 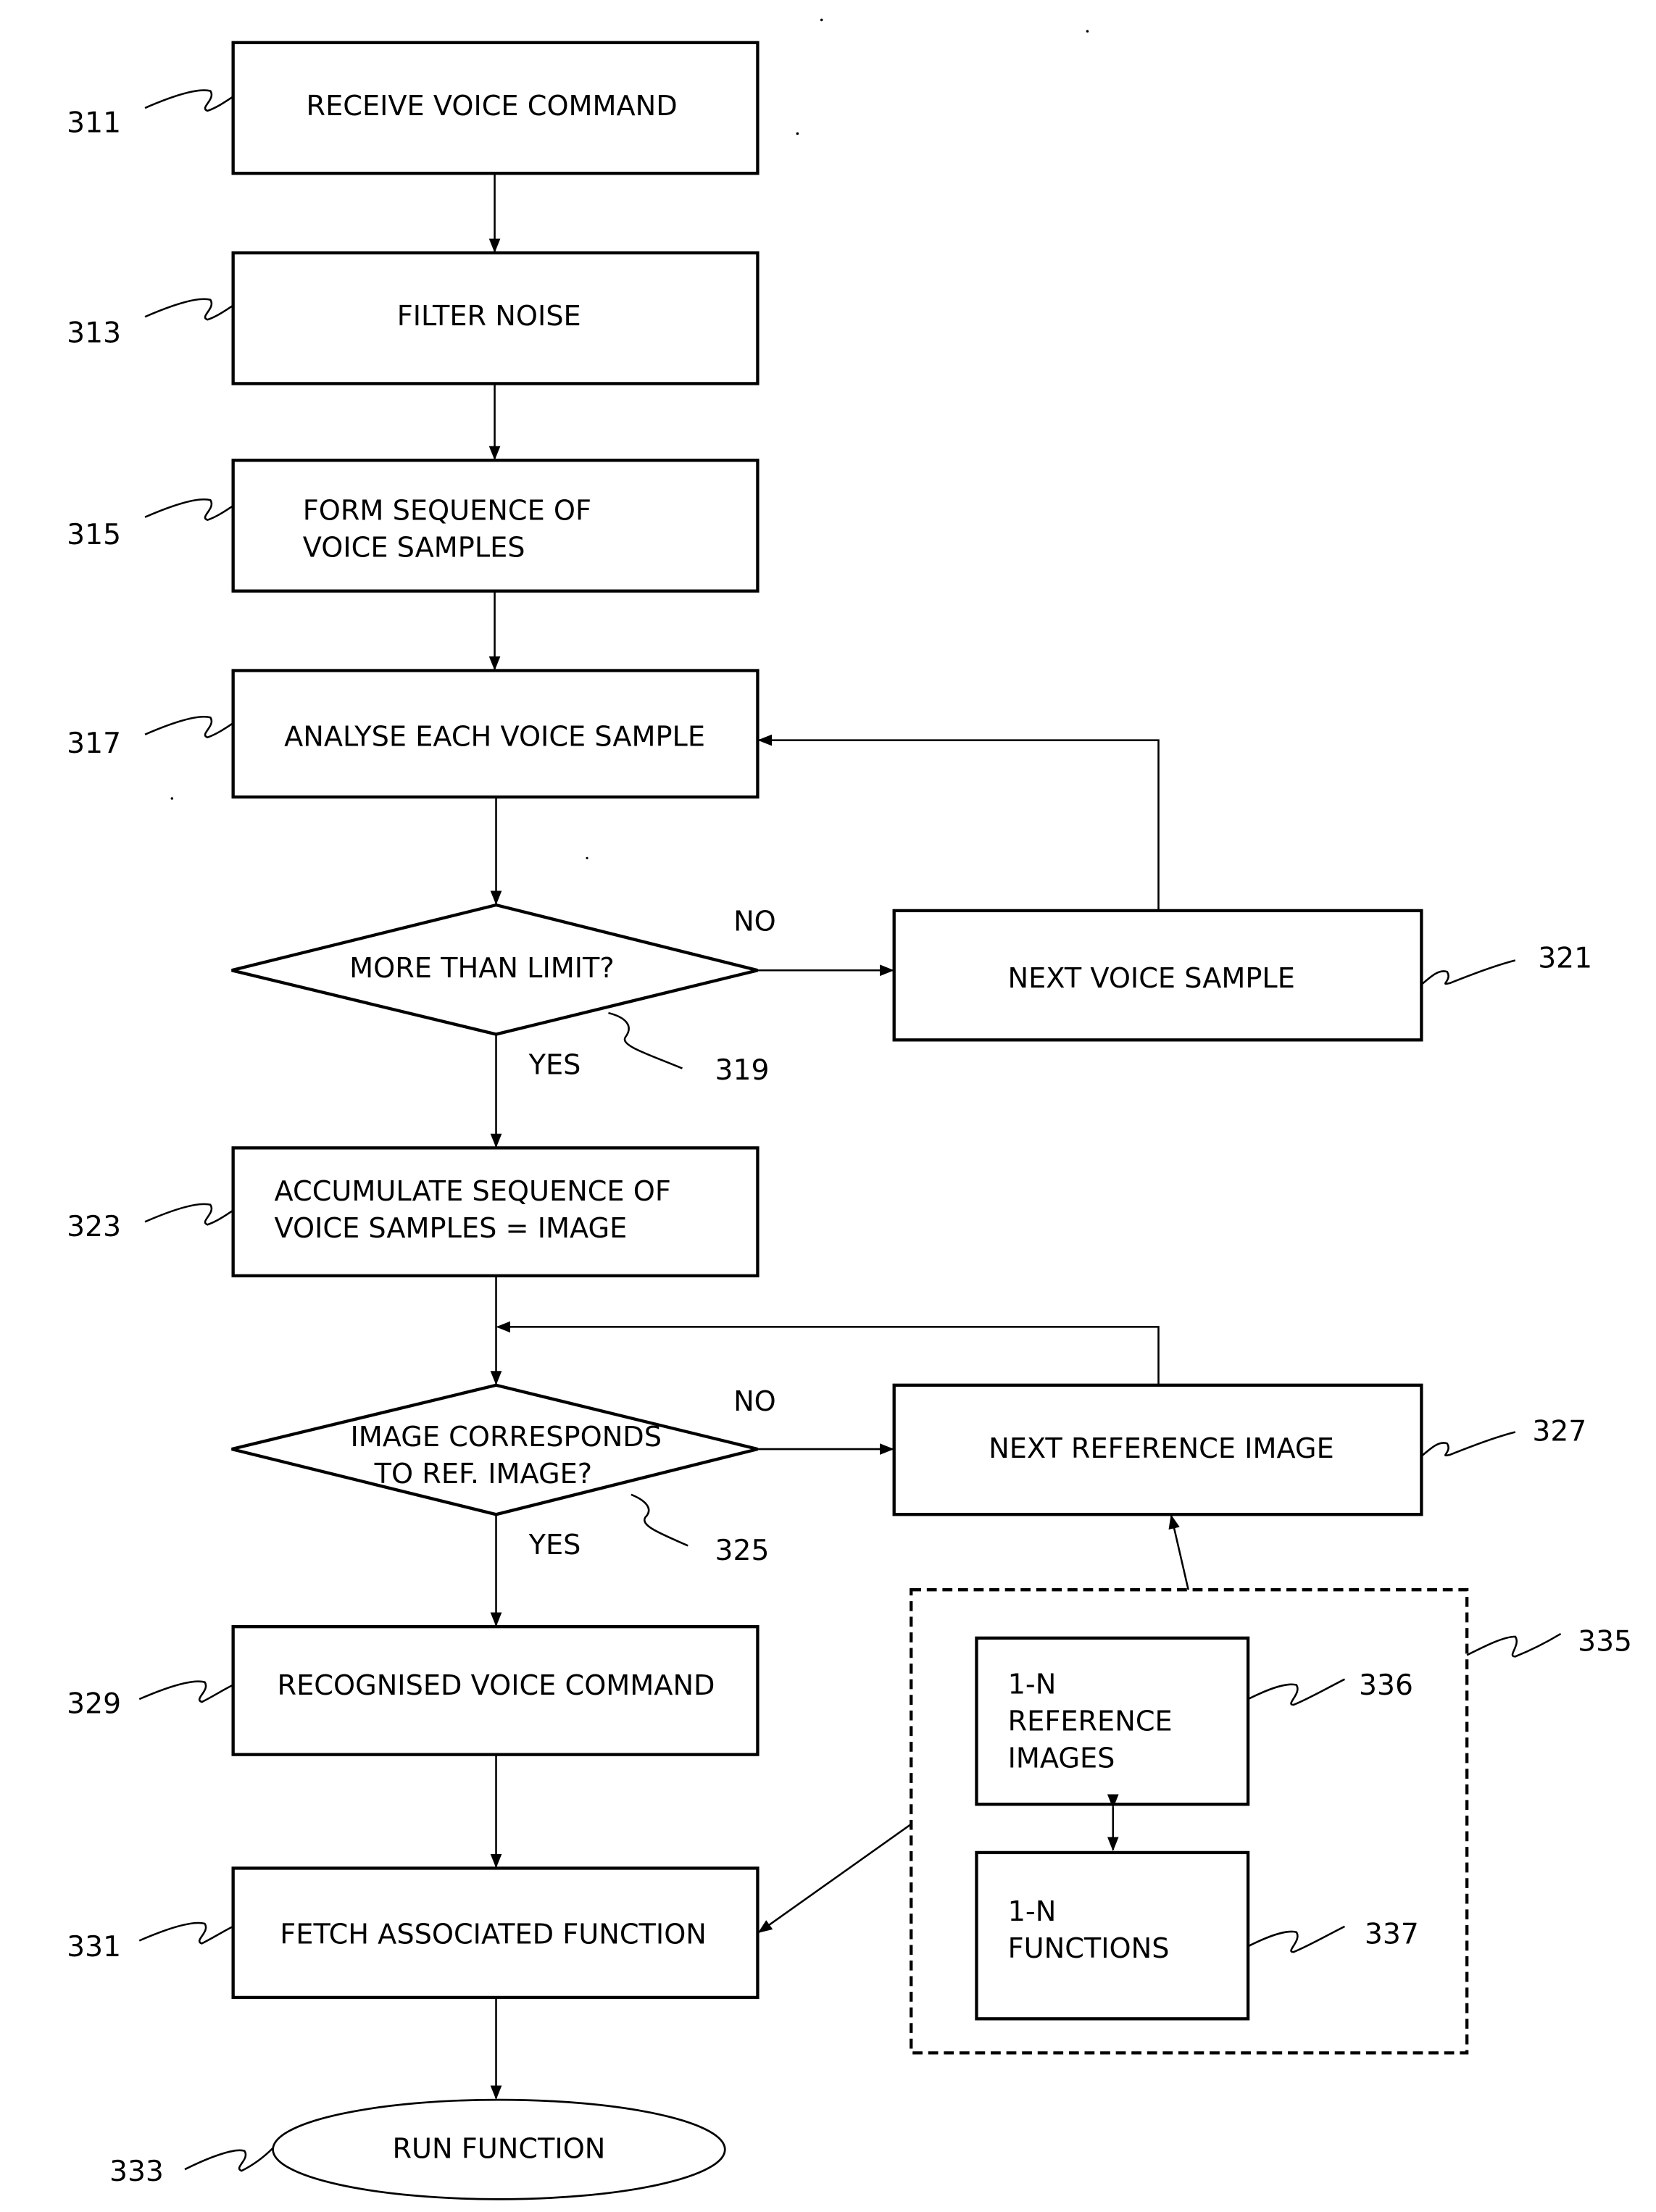 I want to click on terminal-333-label: RUN FUNCTION, so click(x=498, y=2149).